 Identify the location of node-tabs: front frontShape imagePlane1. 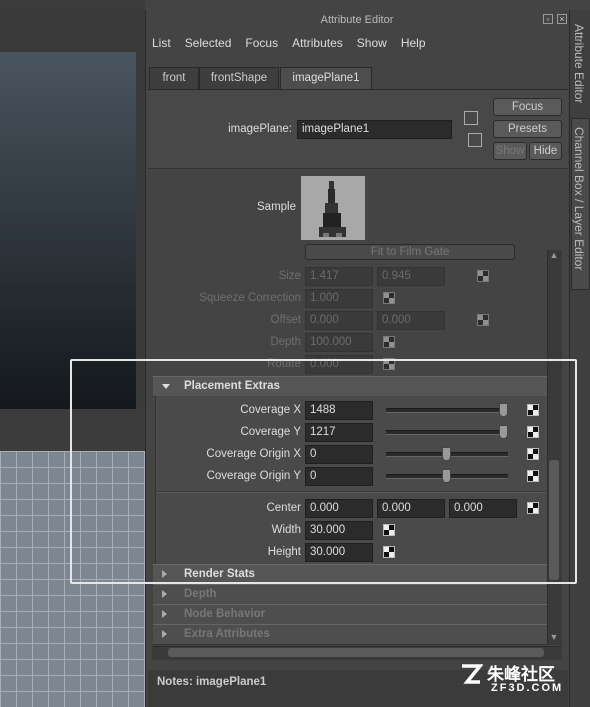
(358, 78).